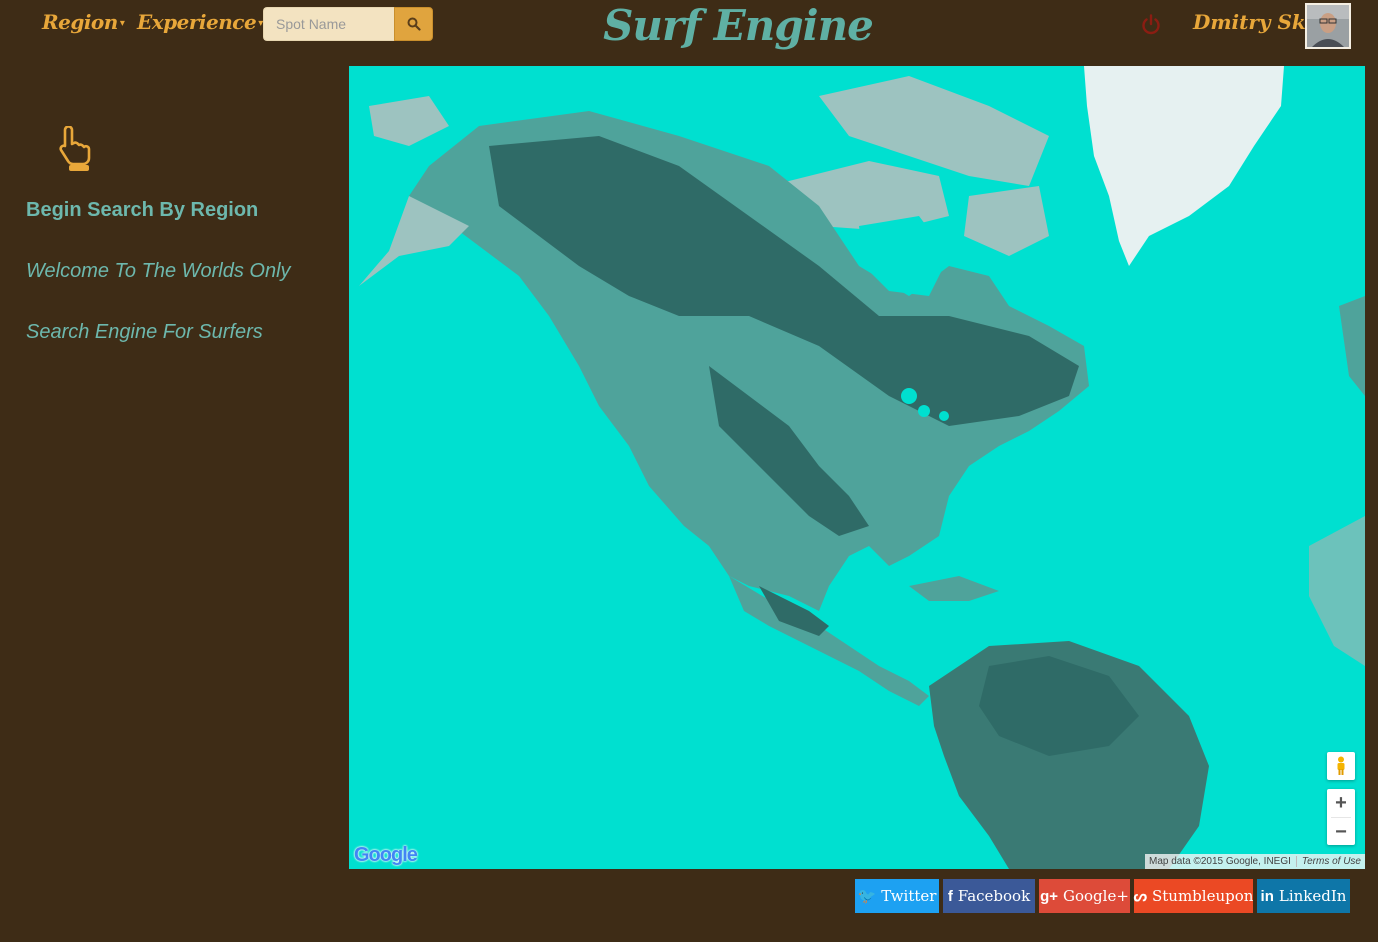 This screenshot has height=942, width=1378. What do you see at coordinates (1220, 861) in the screenshot?
I see `map-data-text: Map data ©2015 Google, INEGI` at bounding box center [1220, 861].